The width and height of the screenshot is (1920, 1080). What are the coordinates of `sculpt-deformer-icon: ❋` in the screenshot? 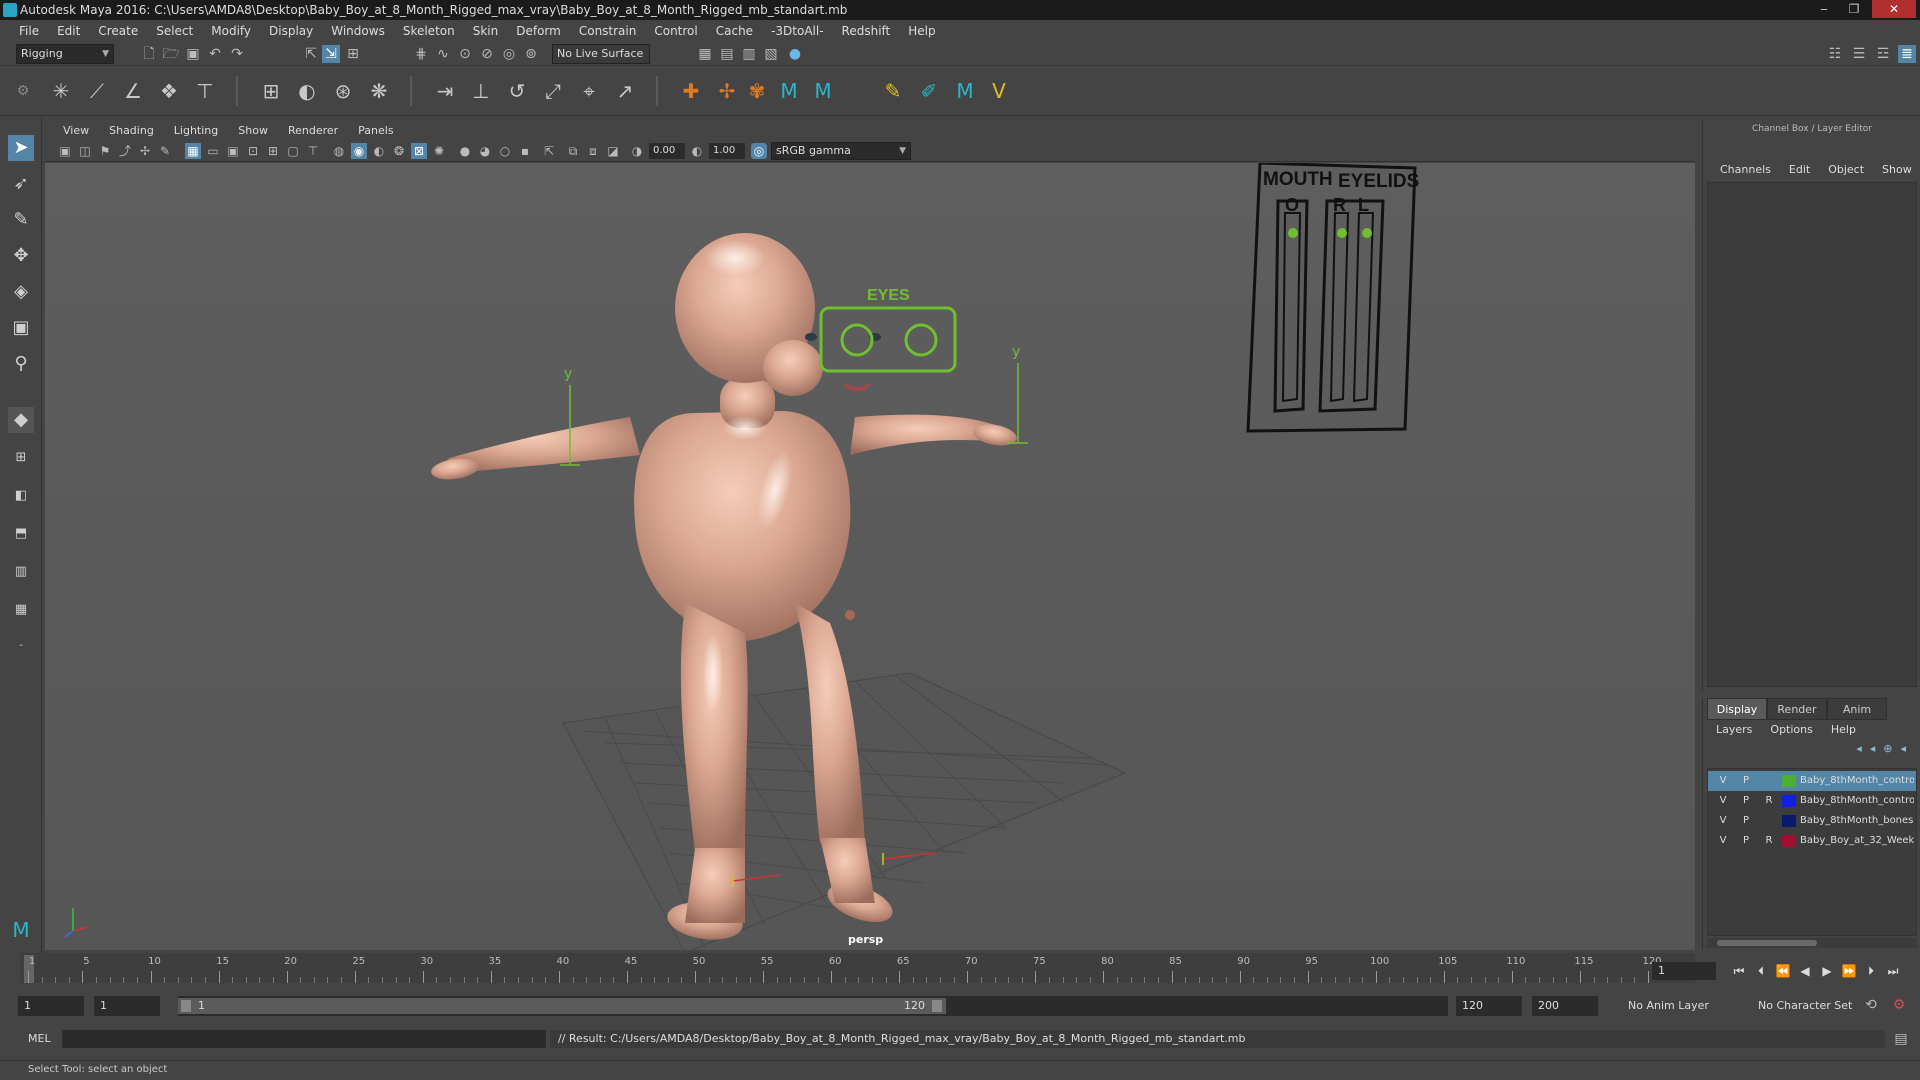 It's located at (379, 91).